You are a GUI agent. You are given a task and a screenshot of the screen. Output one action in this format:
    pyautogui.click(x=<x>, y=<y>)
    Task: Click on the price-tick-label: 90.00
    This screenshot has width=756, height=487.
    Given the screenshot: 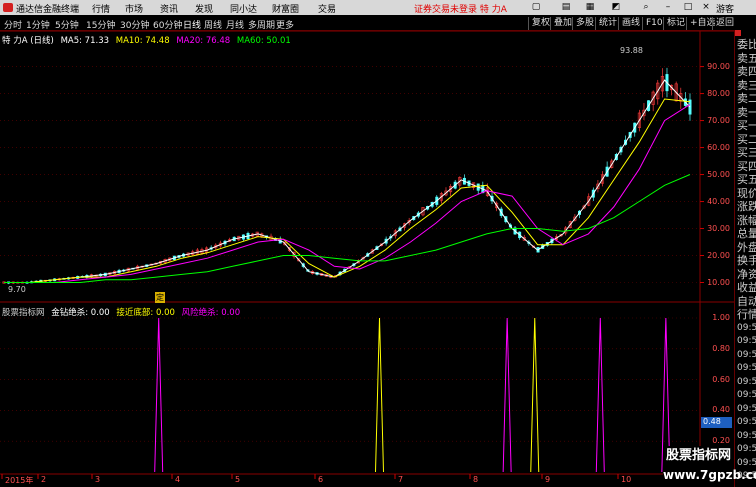 What is the action you would take?
    pyautogui.click(x=718, y=66)
    